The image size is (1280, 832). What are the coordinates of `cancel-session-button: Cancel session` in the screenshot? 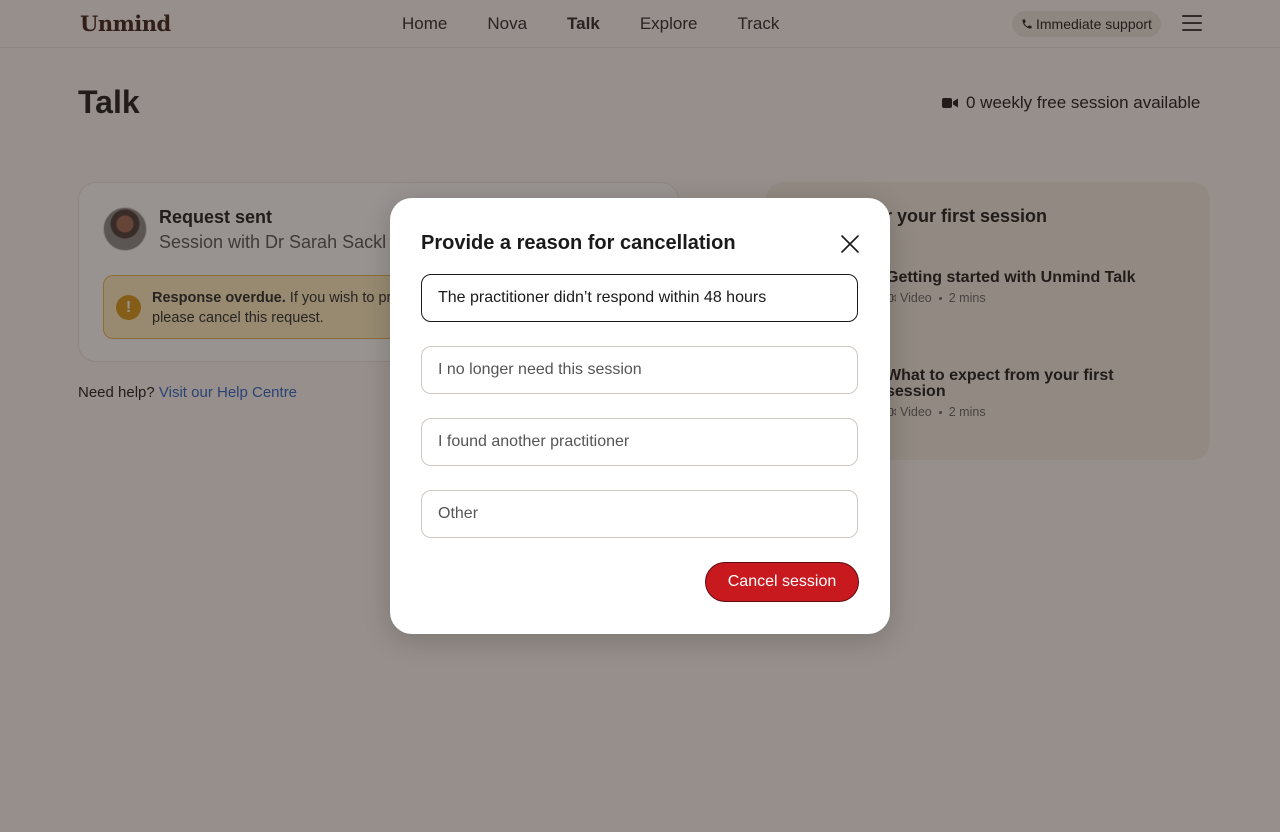 It's located at (782, 582).